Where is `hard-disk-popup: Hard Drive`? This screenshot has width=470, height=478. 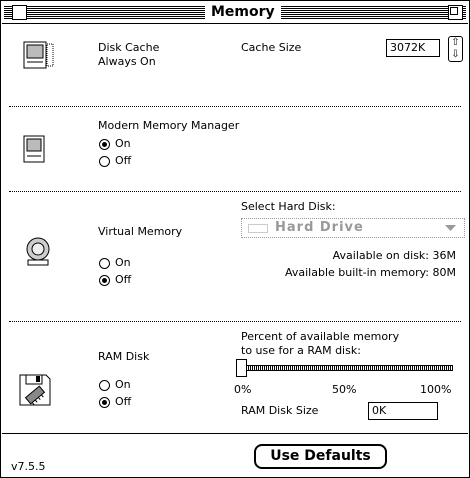 hard-disk-popup: Hard Drive is located at coordinates (353, 228).